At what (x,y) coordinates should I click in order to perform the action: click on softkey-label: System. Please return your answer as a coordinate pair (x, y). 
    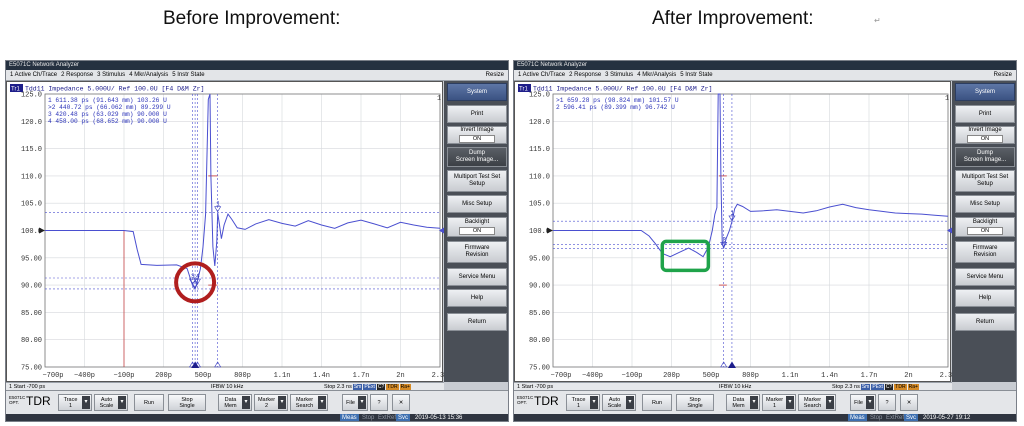
    Looking at the image, I should click on (476, 91).